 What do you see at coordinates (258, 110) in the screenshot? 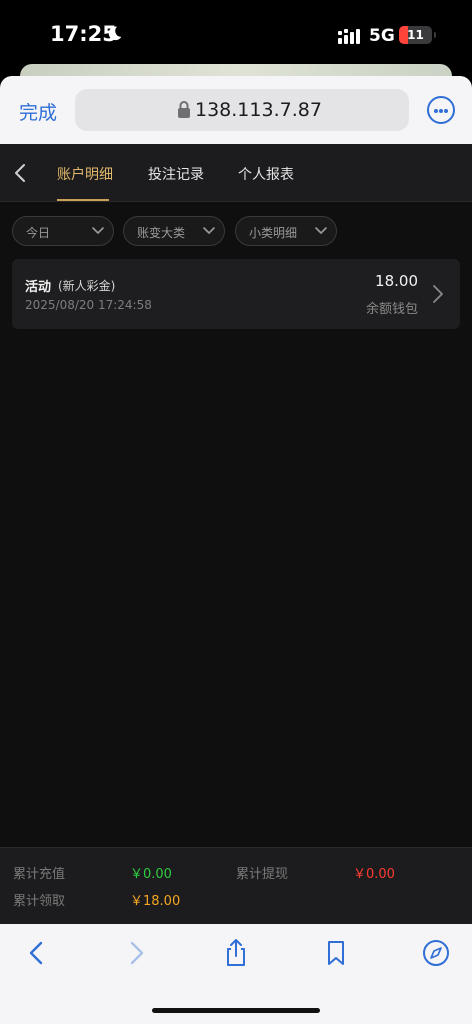
I see `url-text: 138.113.7.87` at bounding box center [258, 110].